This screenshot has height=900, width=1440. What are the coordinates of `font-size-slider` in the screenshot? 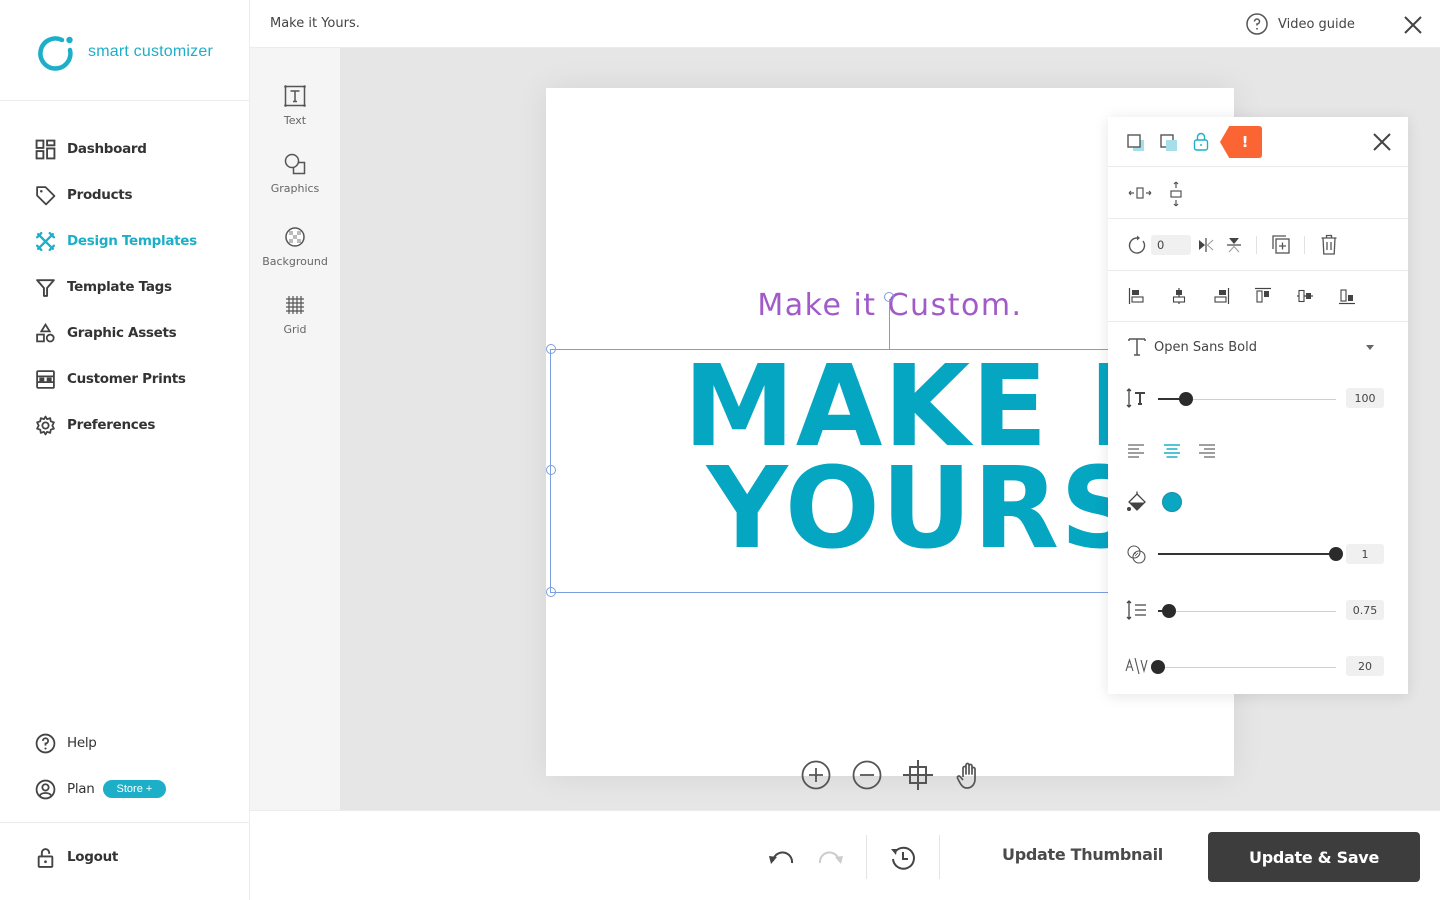 It's located at (1247, 399).